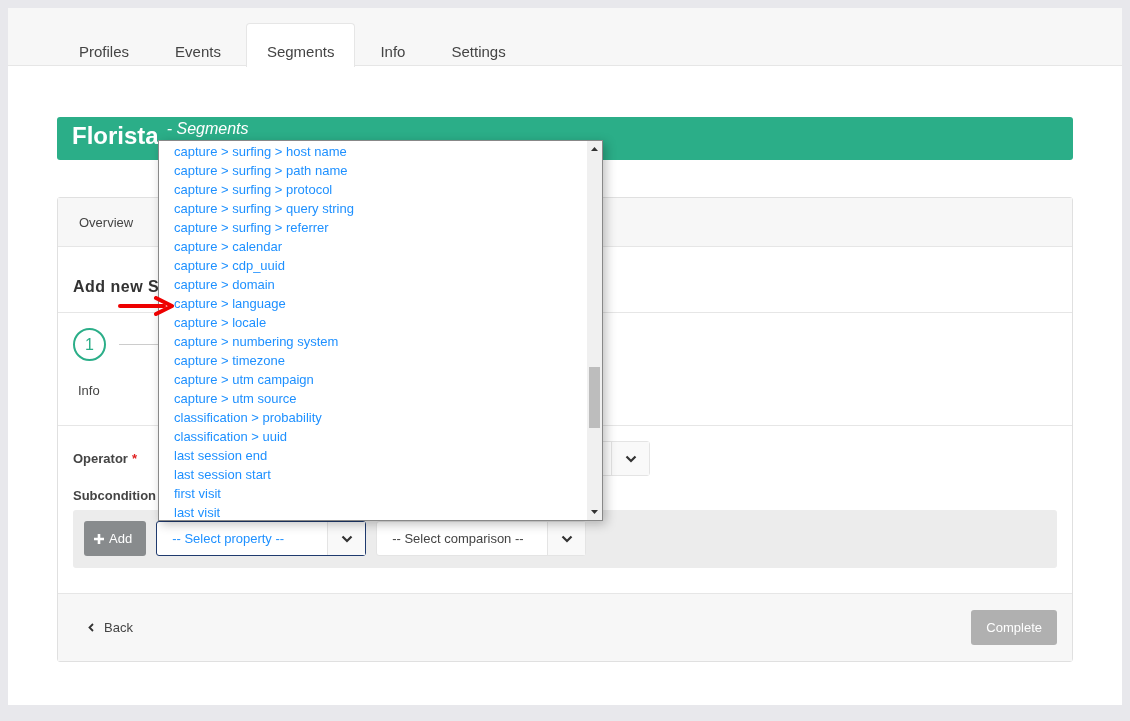 The height and width of the screenshot is (721, 1130). What do you see at coordinates (381, 303) in the screenshot?
I see `dropdown-option: capture > language` at bounding box center [381, 303].